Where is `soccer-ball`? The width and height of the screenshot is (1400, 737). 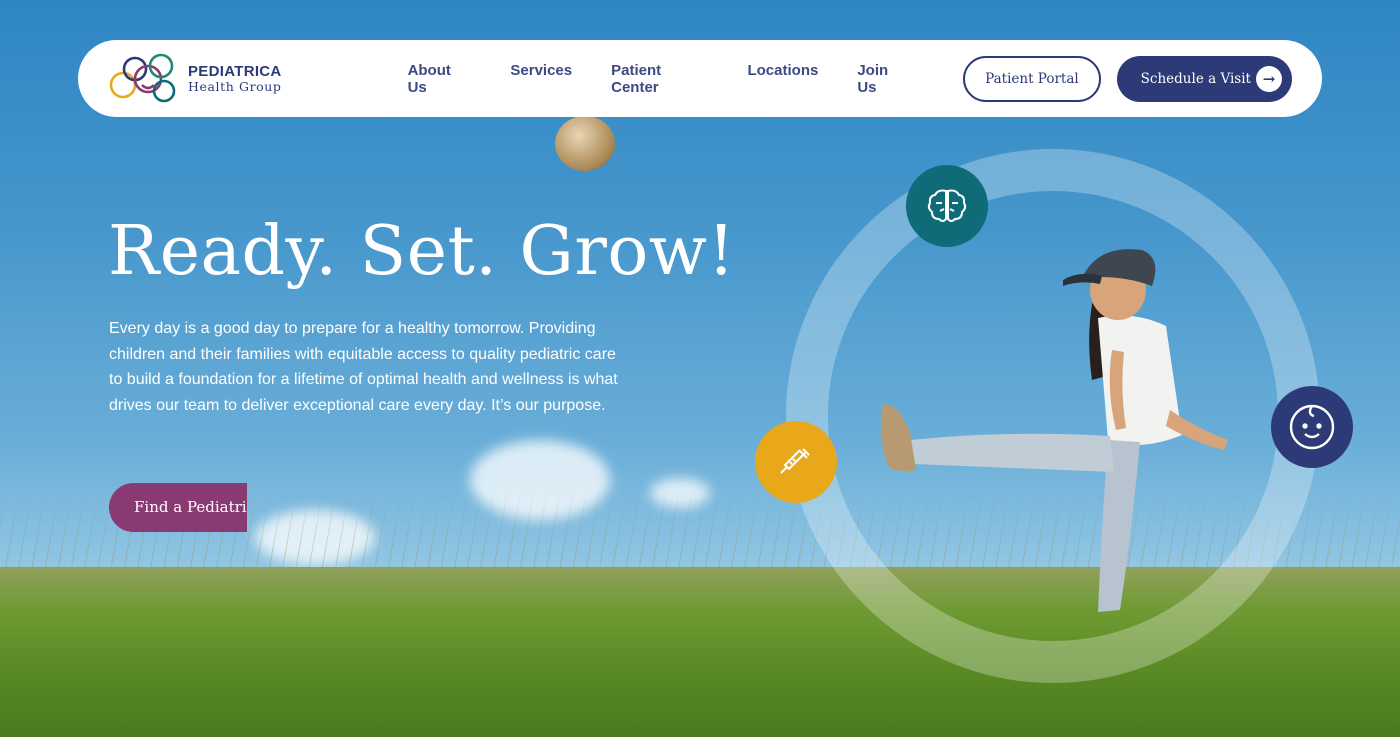
soccer-ball is located at coordinates (585, 143).